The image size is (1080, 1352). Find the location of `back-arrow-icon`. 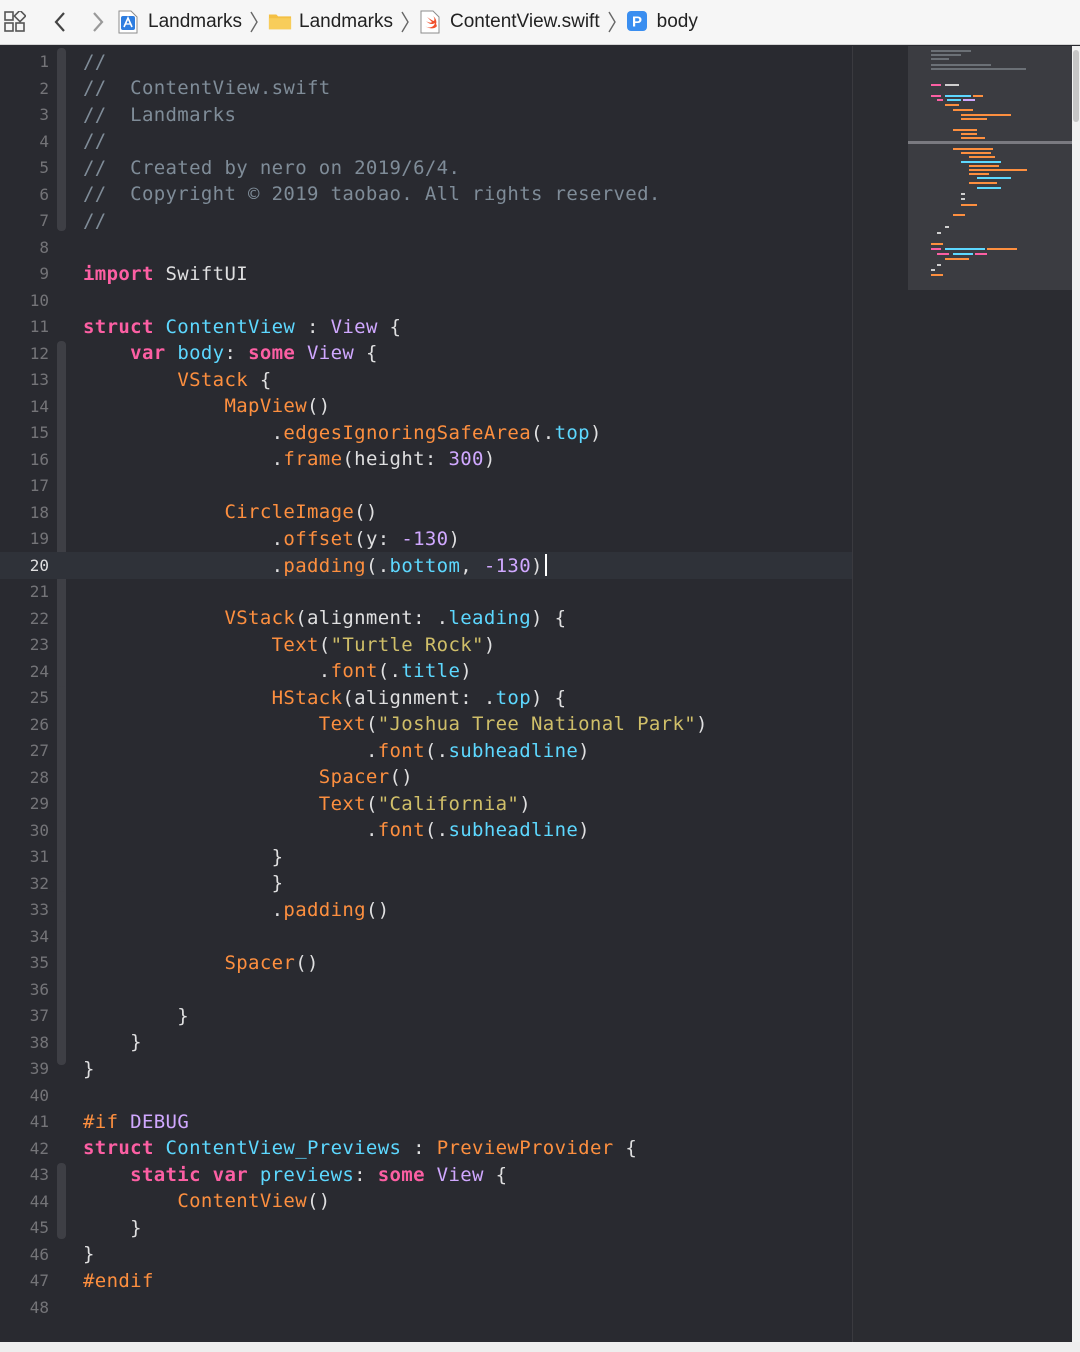

back-arrow-icon is located at coordinates (60, 22).